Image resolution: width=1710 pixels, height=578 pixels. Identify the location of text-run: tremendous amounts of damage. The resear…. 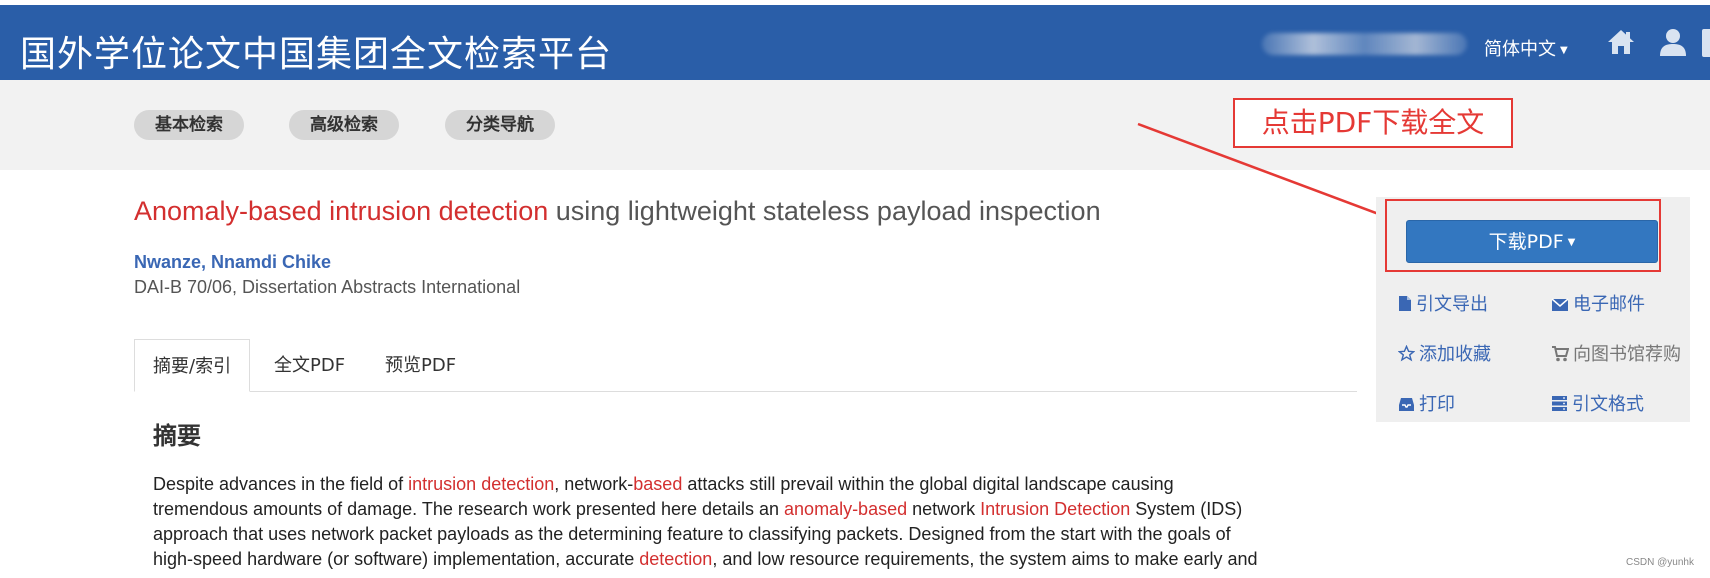
(469, 509).